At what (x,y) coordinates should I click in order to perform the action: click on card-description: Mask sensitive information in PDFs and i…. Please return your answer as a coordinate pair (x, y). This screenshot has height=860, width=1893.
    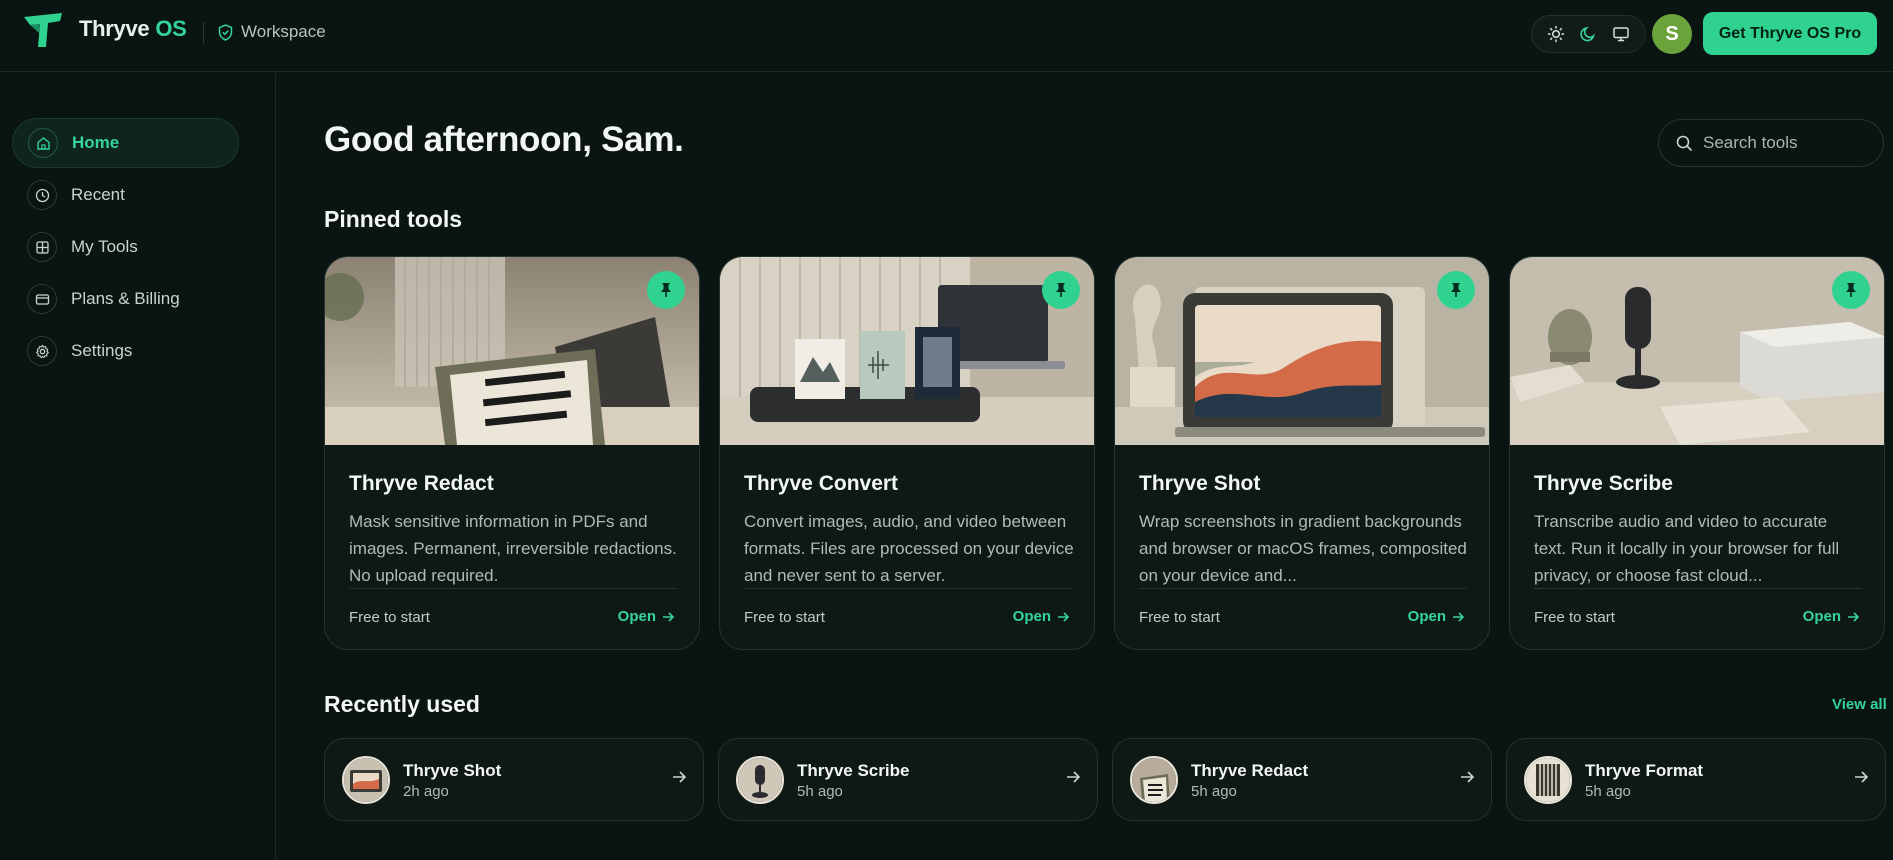
    Looking at the image, I should click on (513, 548).